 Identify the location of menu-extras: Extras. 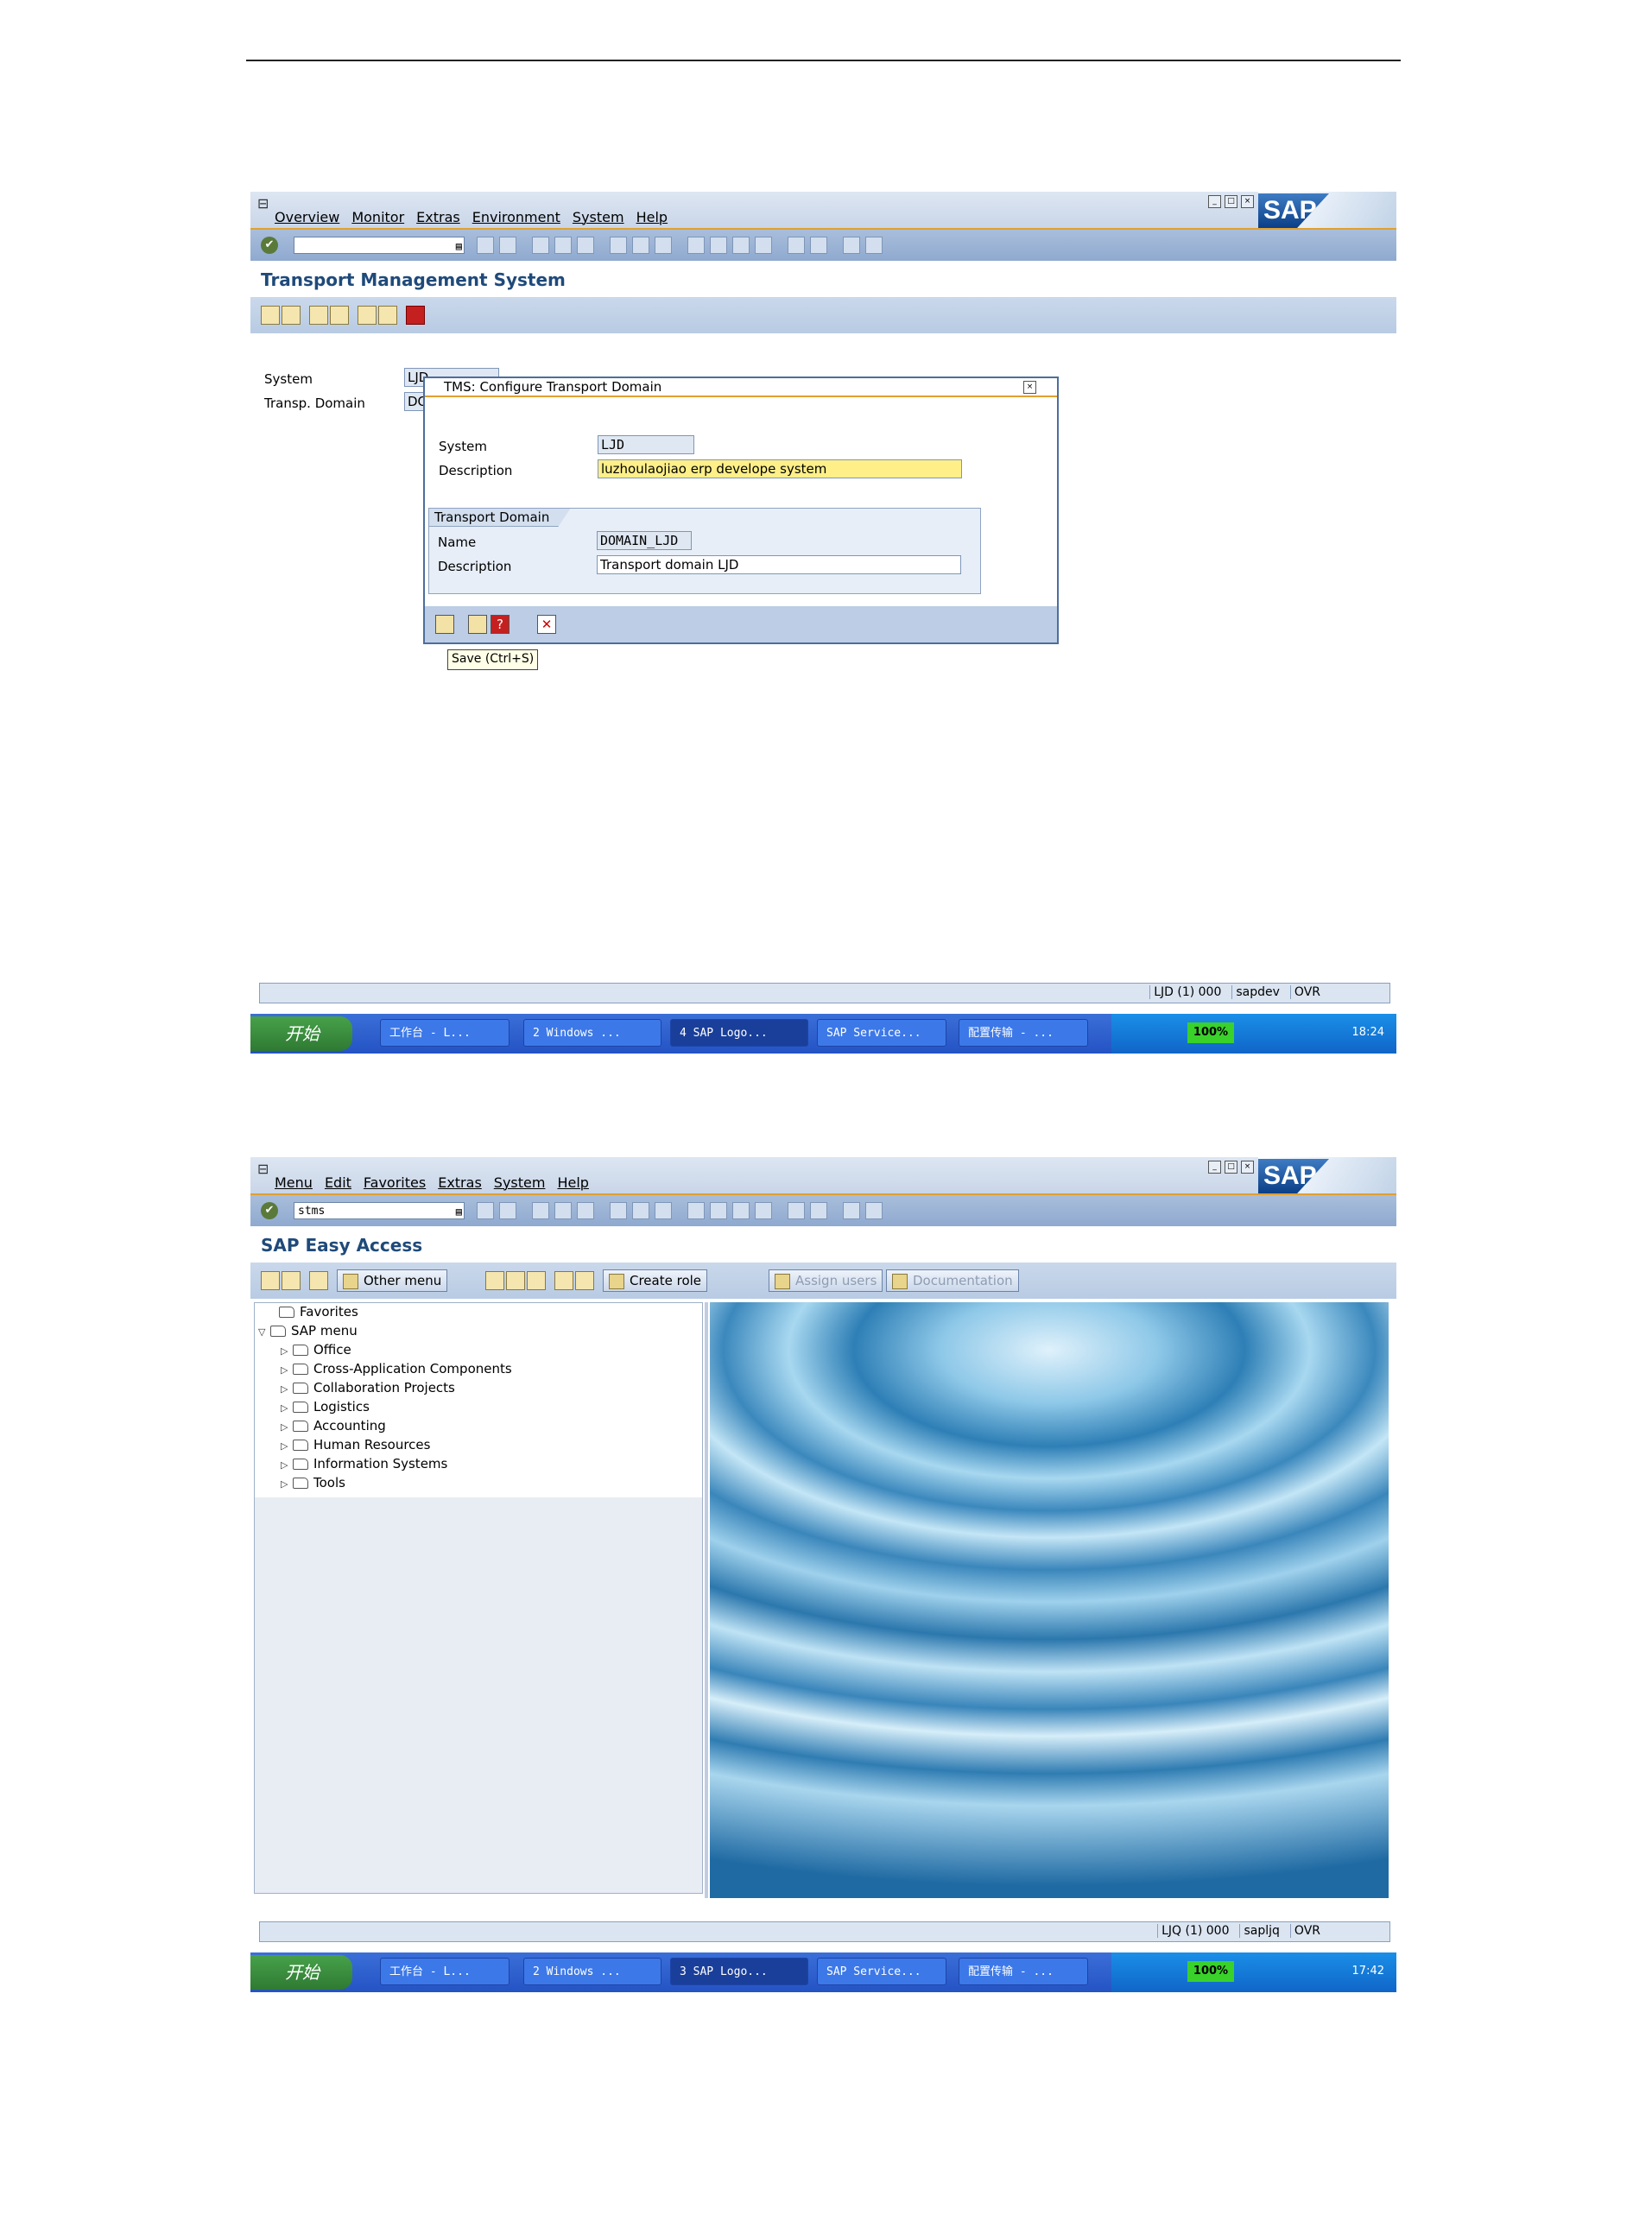
(460, 1183).